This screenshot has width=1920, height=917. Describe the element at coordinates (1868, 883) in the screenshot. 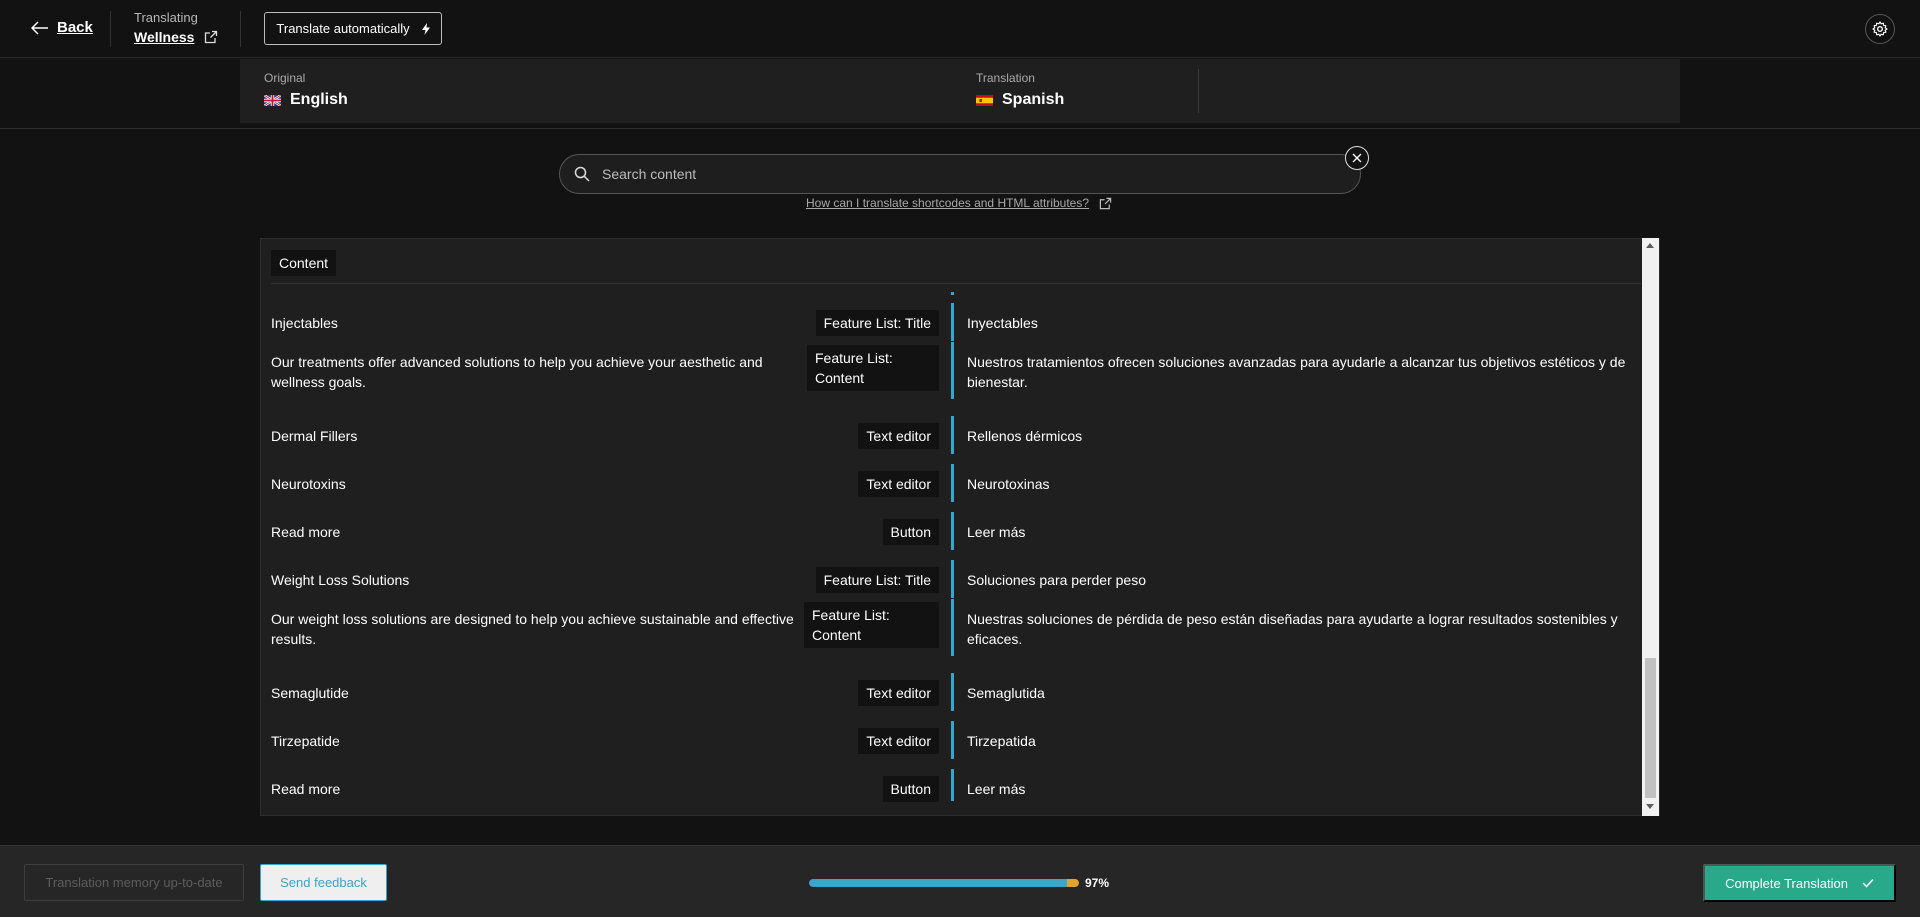

I see `check-icon` at that location.